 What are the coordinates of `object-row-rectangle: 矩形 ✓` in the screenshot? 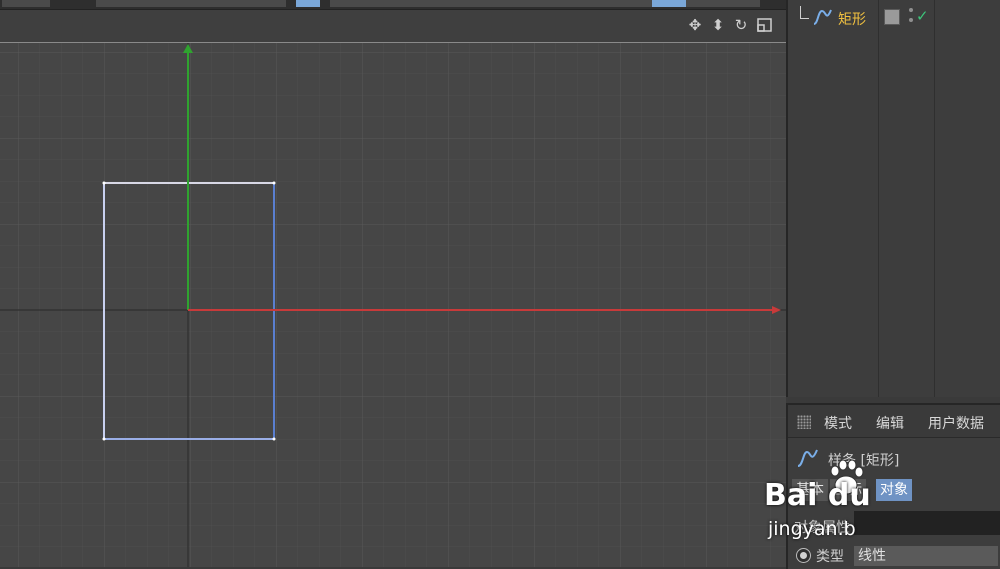 It's located at (894, 18).